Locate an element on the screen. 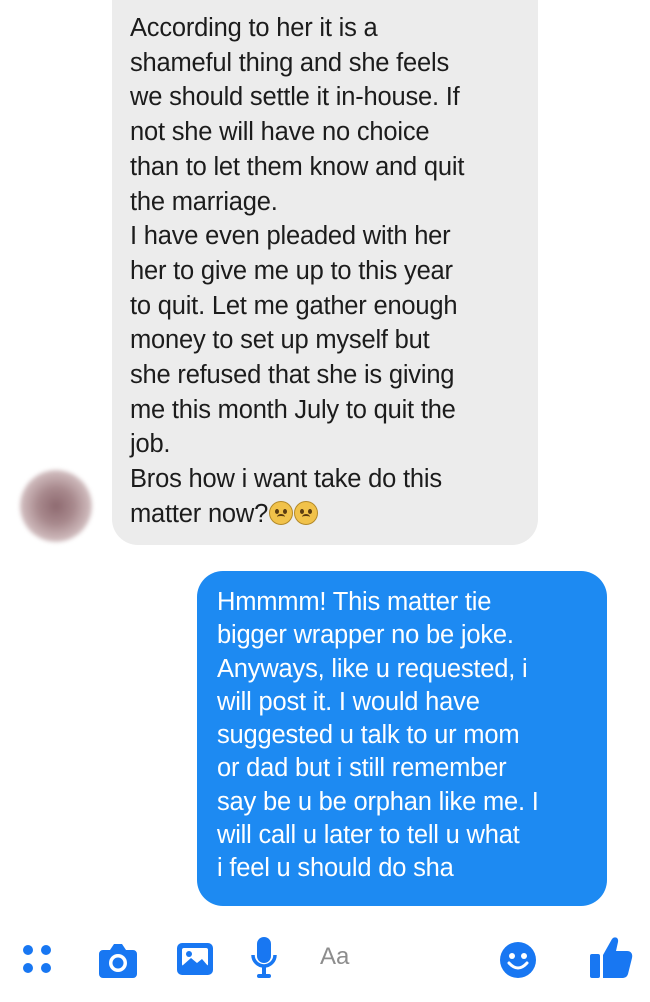 The image size is (650, 1002). message-input: Aa is located at coordinates (394, 957).